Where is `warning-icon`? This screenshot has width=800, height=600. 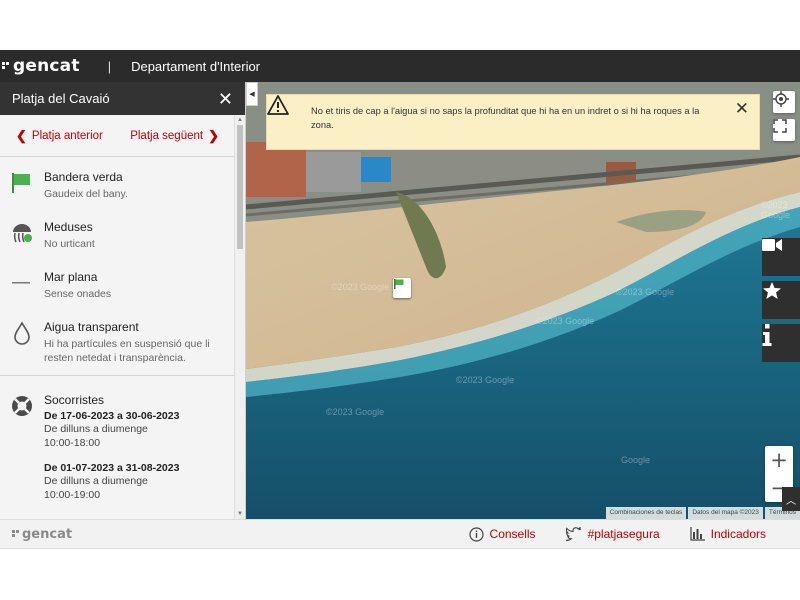
warning-icon is located at coordinates (284, 110).